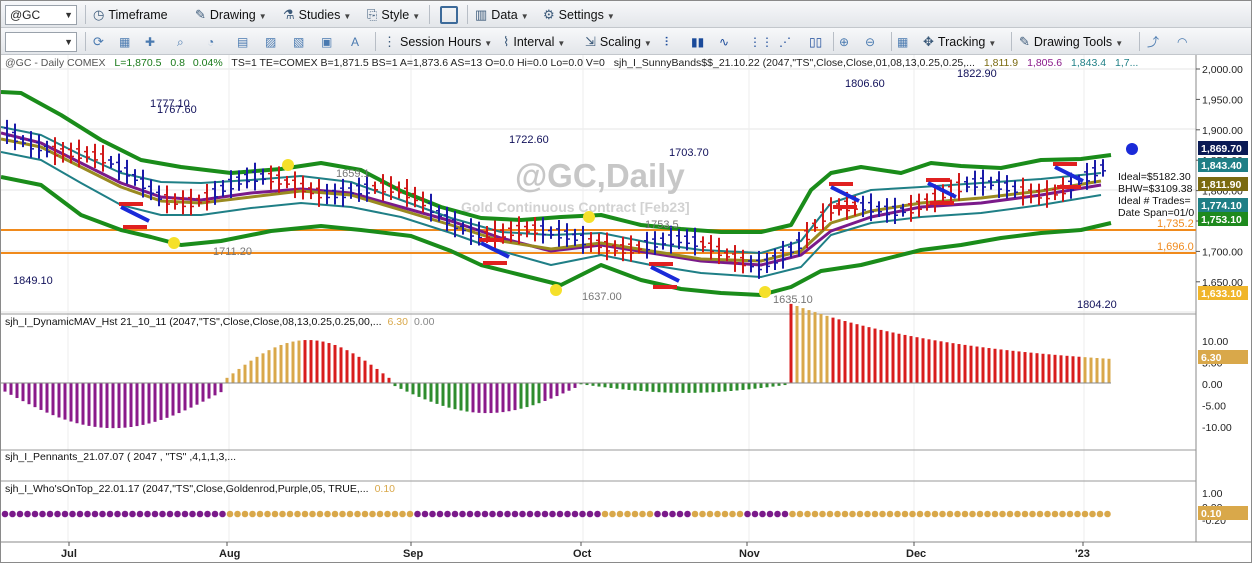  Describe the element at coordinates (25, 15) in the screenshot. I see `symbol-value: @GC` at that location.